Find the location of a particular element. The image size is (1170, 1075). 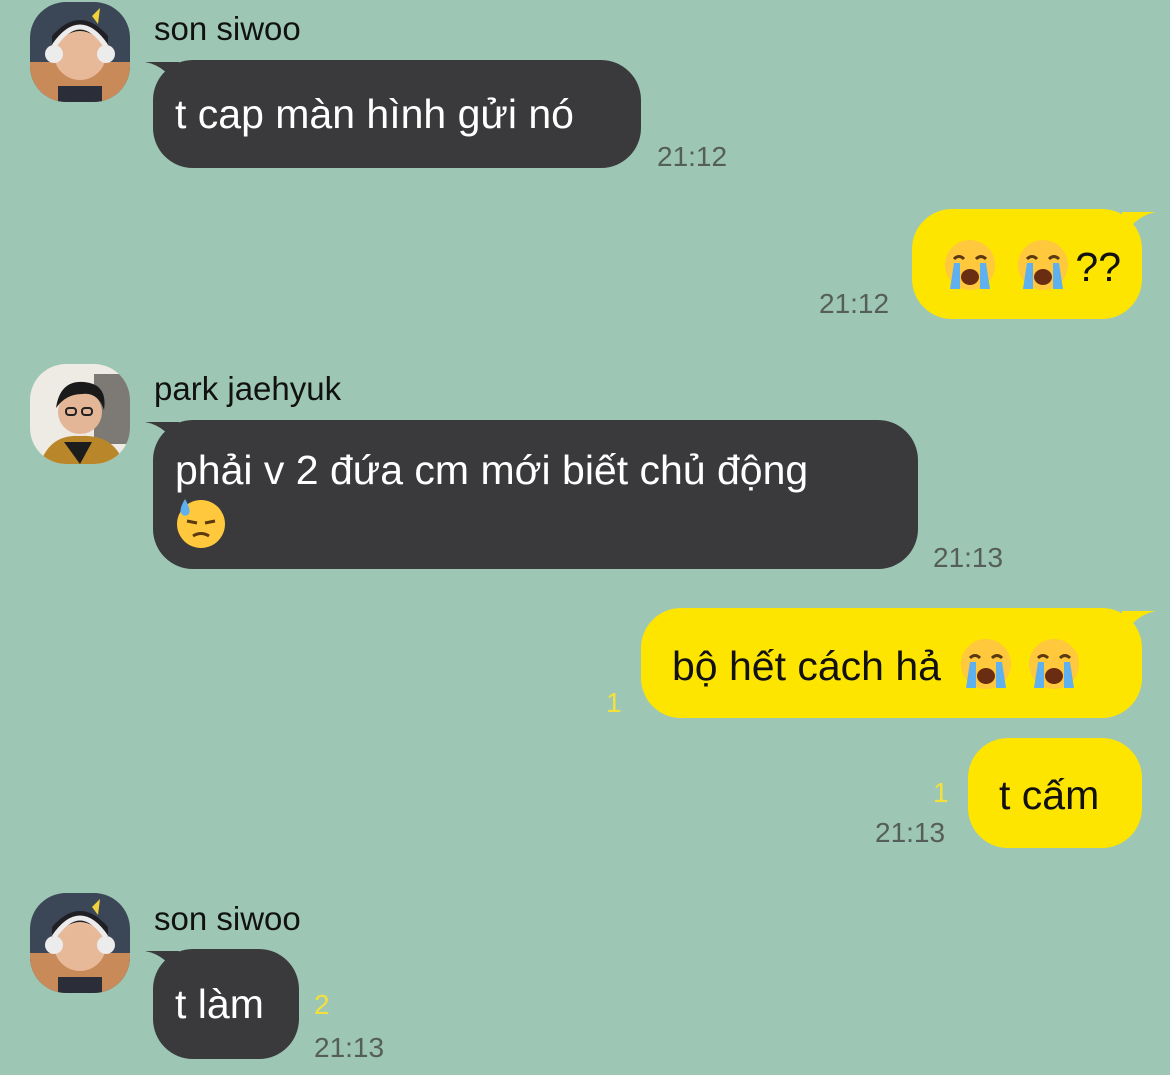

message-bubble: t làm is located at coordinates (226, 1004).